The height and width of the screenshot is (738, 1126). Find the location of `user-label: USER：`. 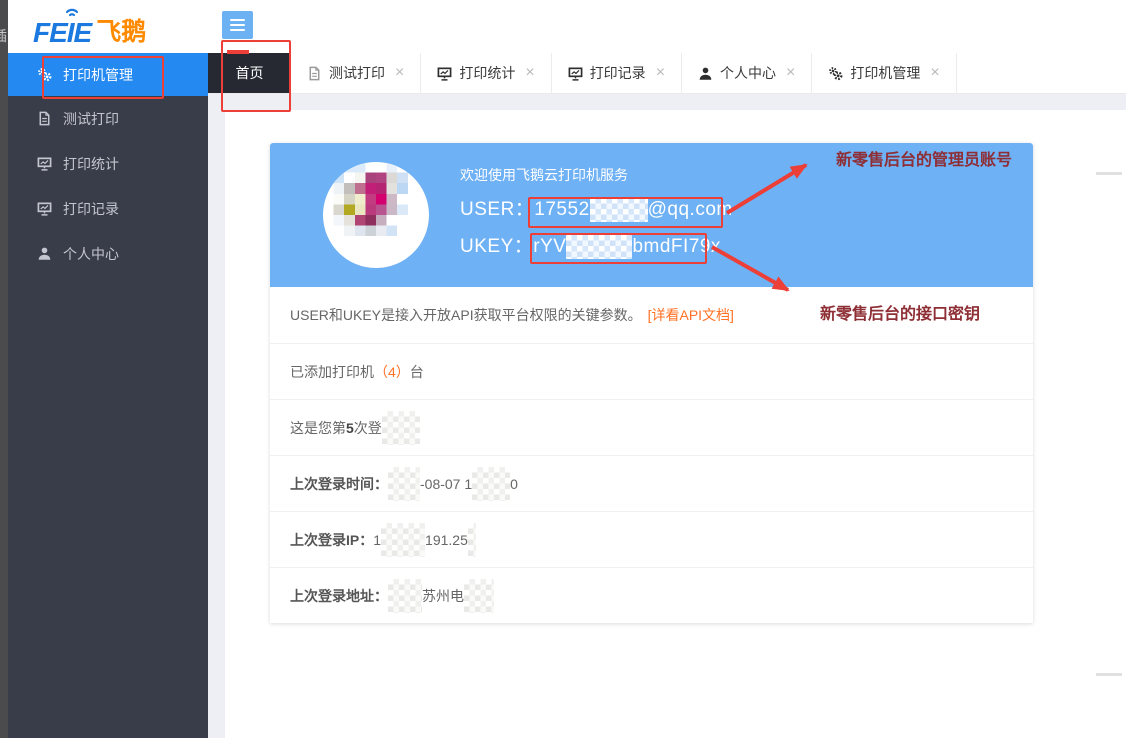

user-label: USER： is located at coordinates (497, 209).